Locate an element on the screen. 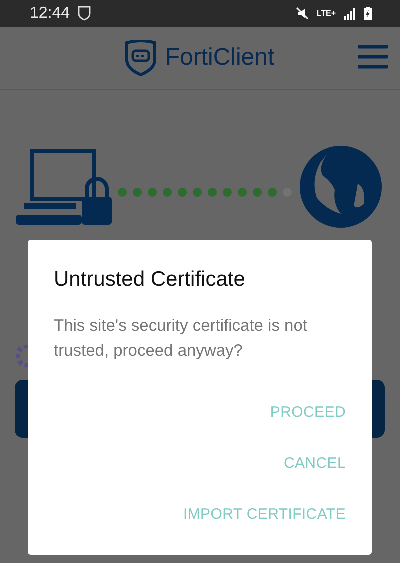 This screenshot has height=563, width=400. signal-icon is located at coordinates (350, 14).